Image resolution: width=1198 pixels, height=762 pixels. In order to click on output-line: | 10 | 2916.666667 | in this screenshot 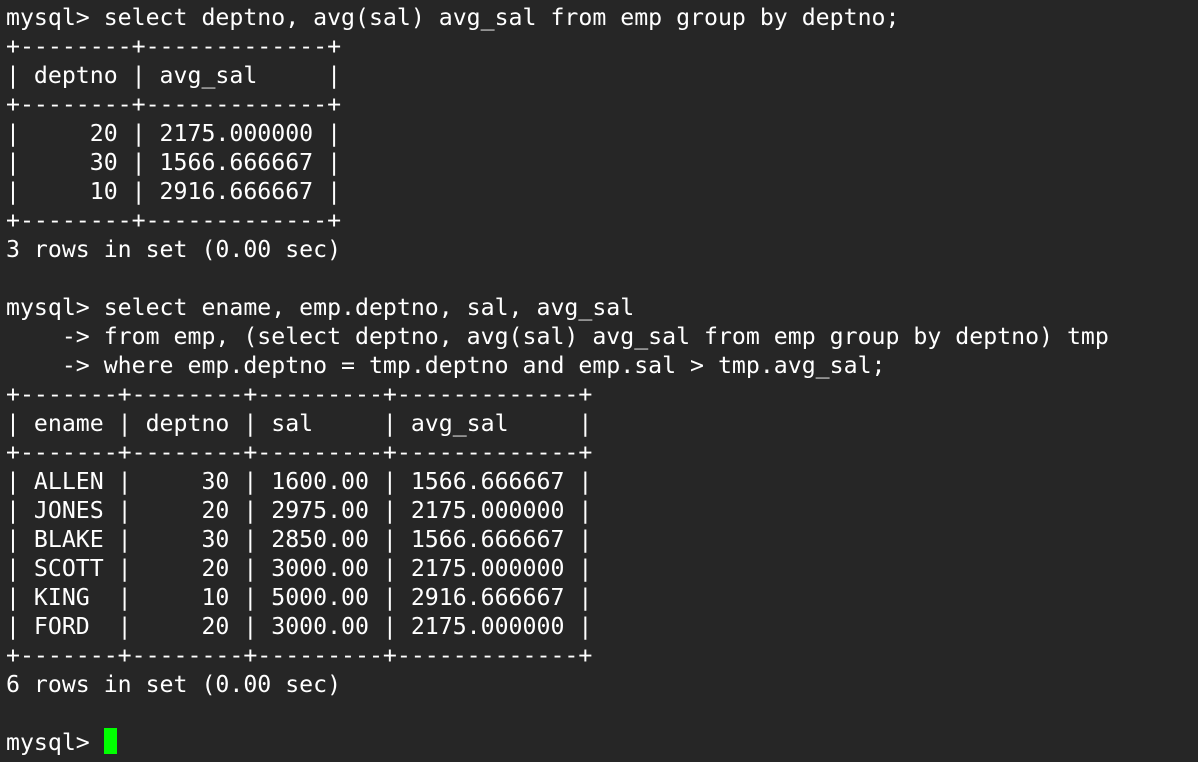, I will do `click(174, 191)`.